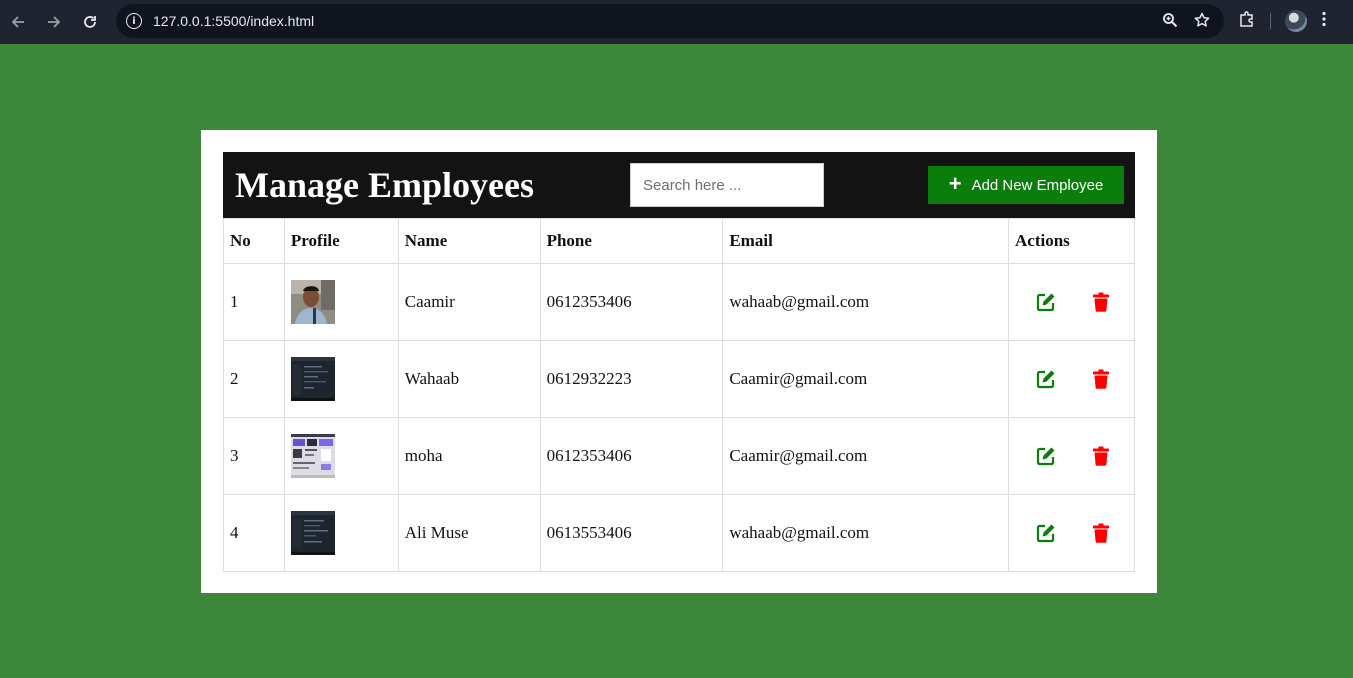 The width and height of the screenshot is (1353, 678). Describe the element at coordinates (1202, 22) in the screenshot. I see `bookmark-star-icon` at that location.